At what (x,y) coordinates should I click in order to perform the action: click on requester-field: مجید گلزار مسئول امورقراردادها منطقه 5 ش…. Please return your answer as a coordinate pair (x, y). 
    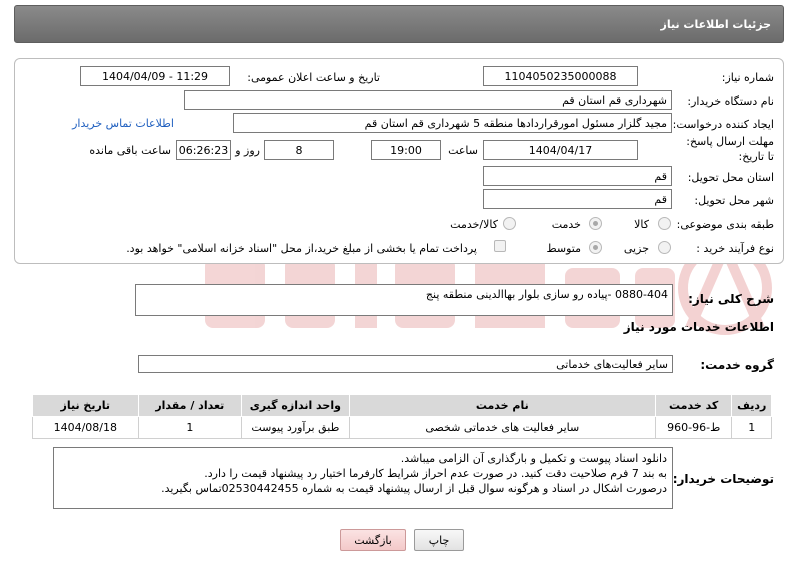
    Looking at the image, I should click on (452, 123).